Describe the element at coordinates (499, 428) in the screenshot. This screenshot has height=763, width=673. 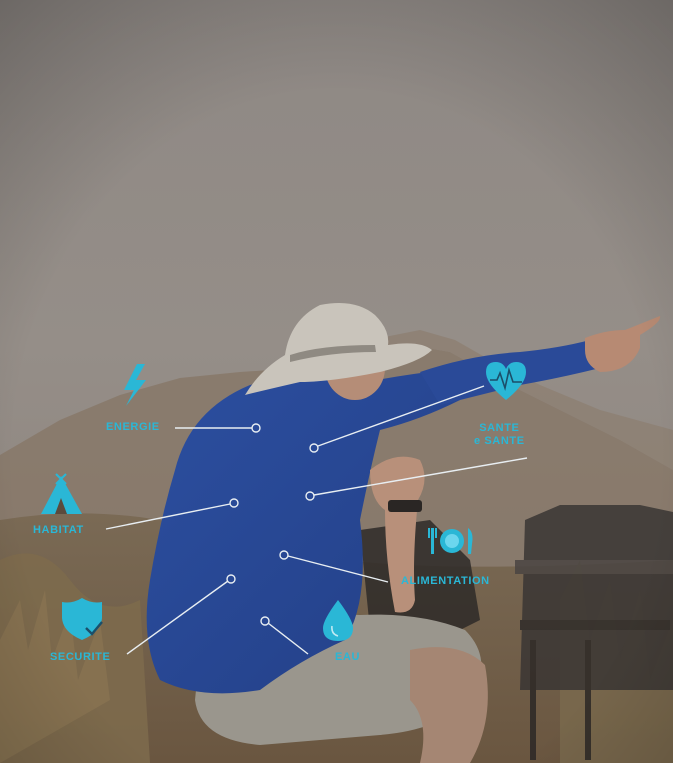
I see `sante-label-line1: SANTE` at that location.